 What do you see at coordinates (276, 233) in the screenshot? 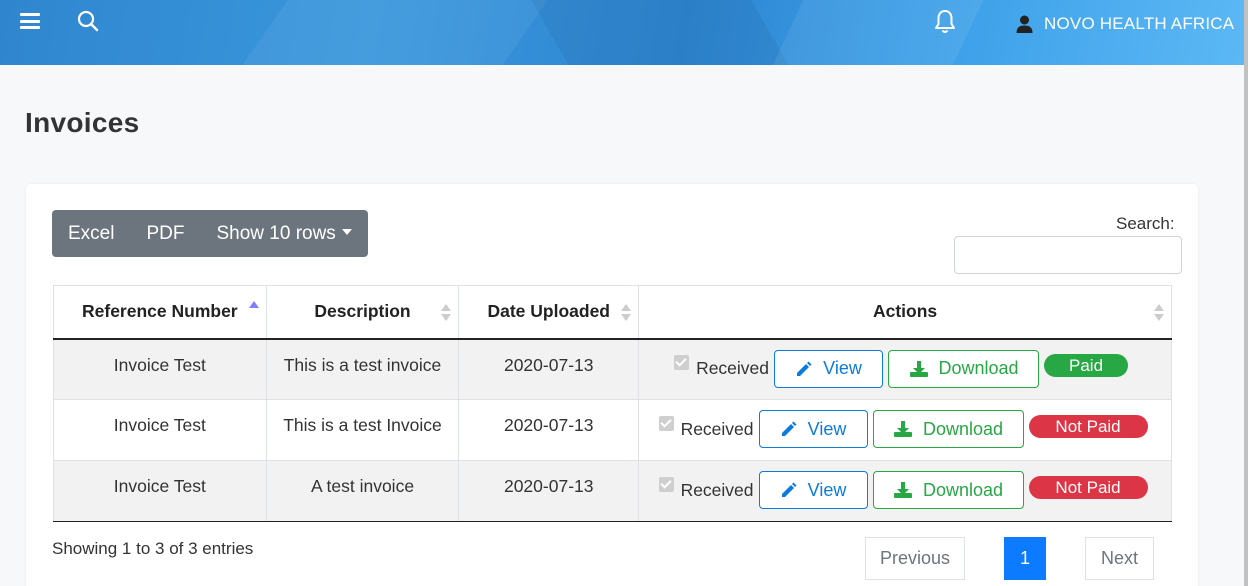
I see `show-rows-label: Show 10 rows` at bounding box center [276, 233].